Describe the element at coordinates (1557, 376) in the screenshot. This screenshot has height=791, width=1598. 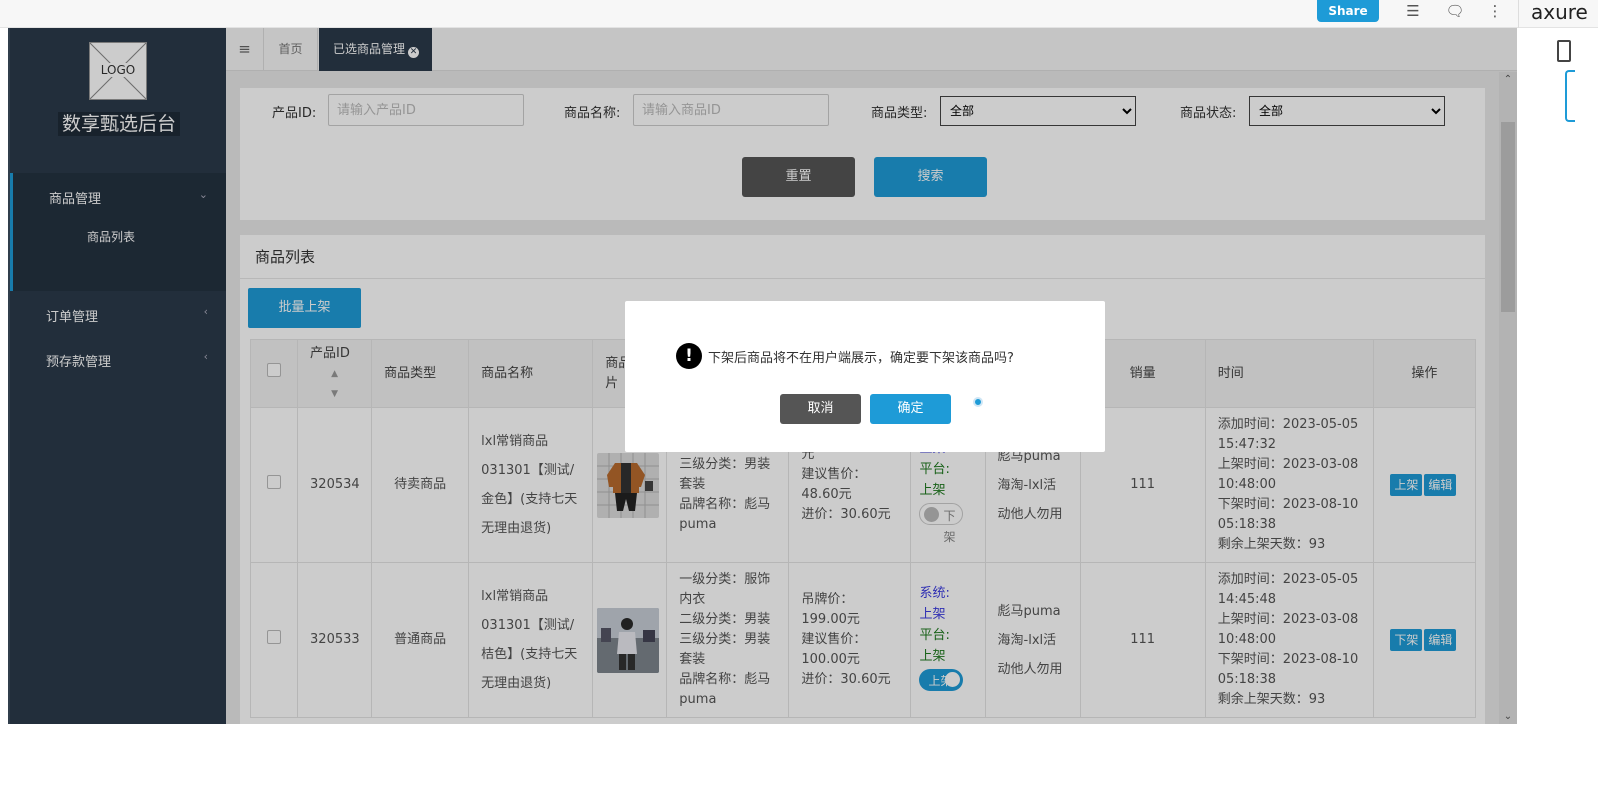
I see `right-panel-strip` at that location.